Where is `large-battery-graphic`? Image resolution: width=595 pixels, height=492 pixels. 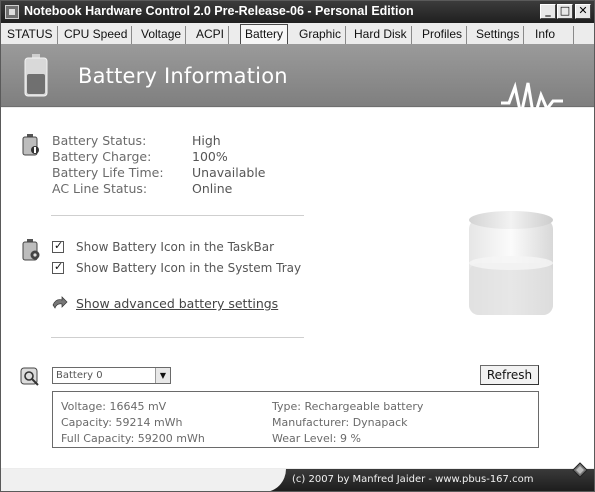 large-battery-graphic is located at coordinates (511, 263).